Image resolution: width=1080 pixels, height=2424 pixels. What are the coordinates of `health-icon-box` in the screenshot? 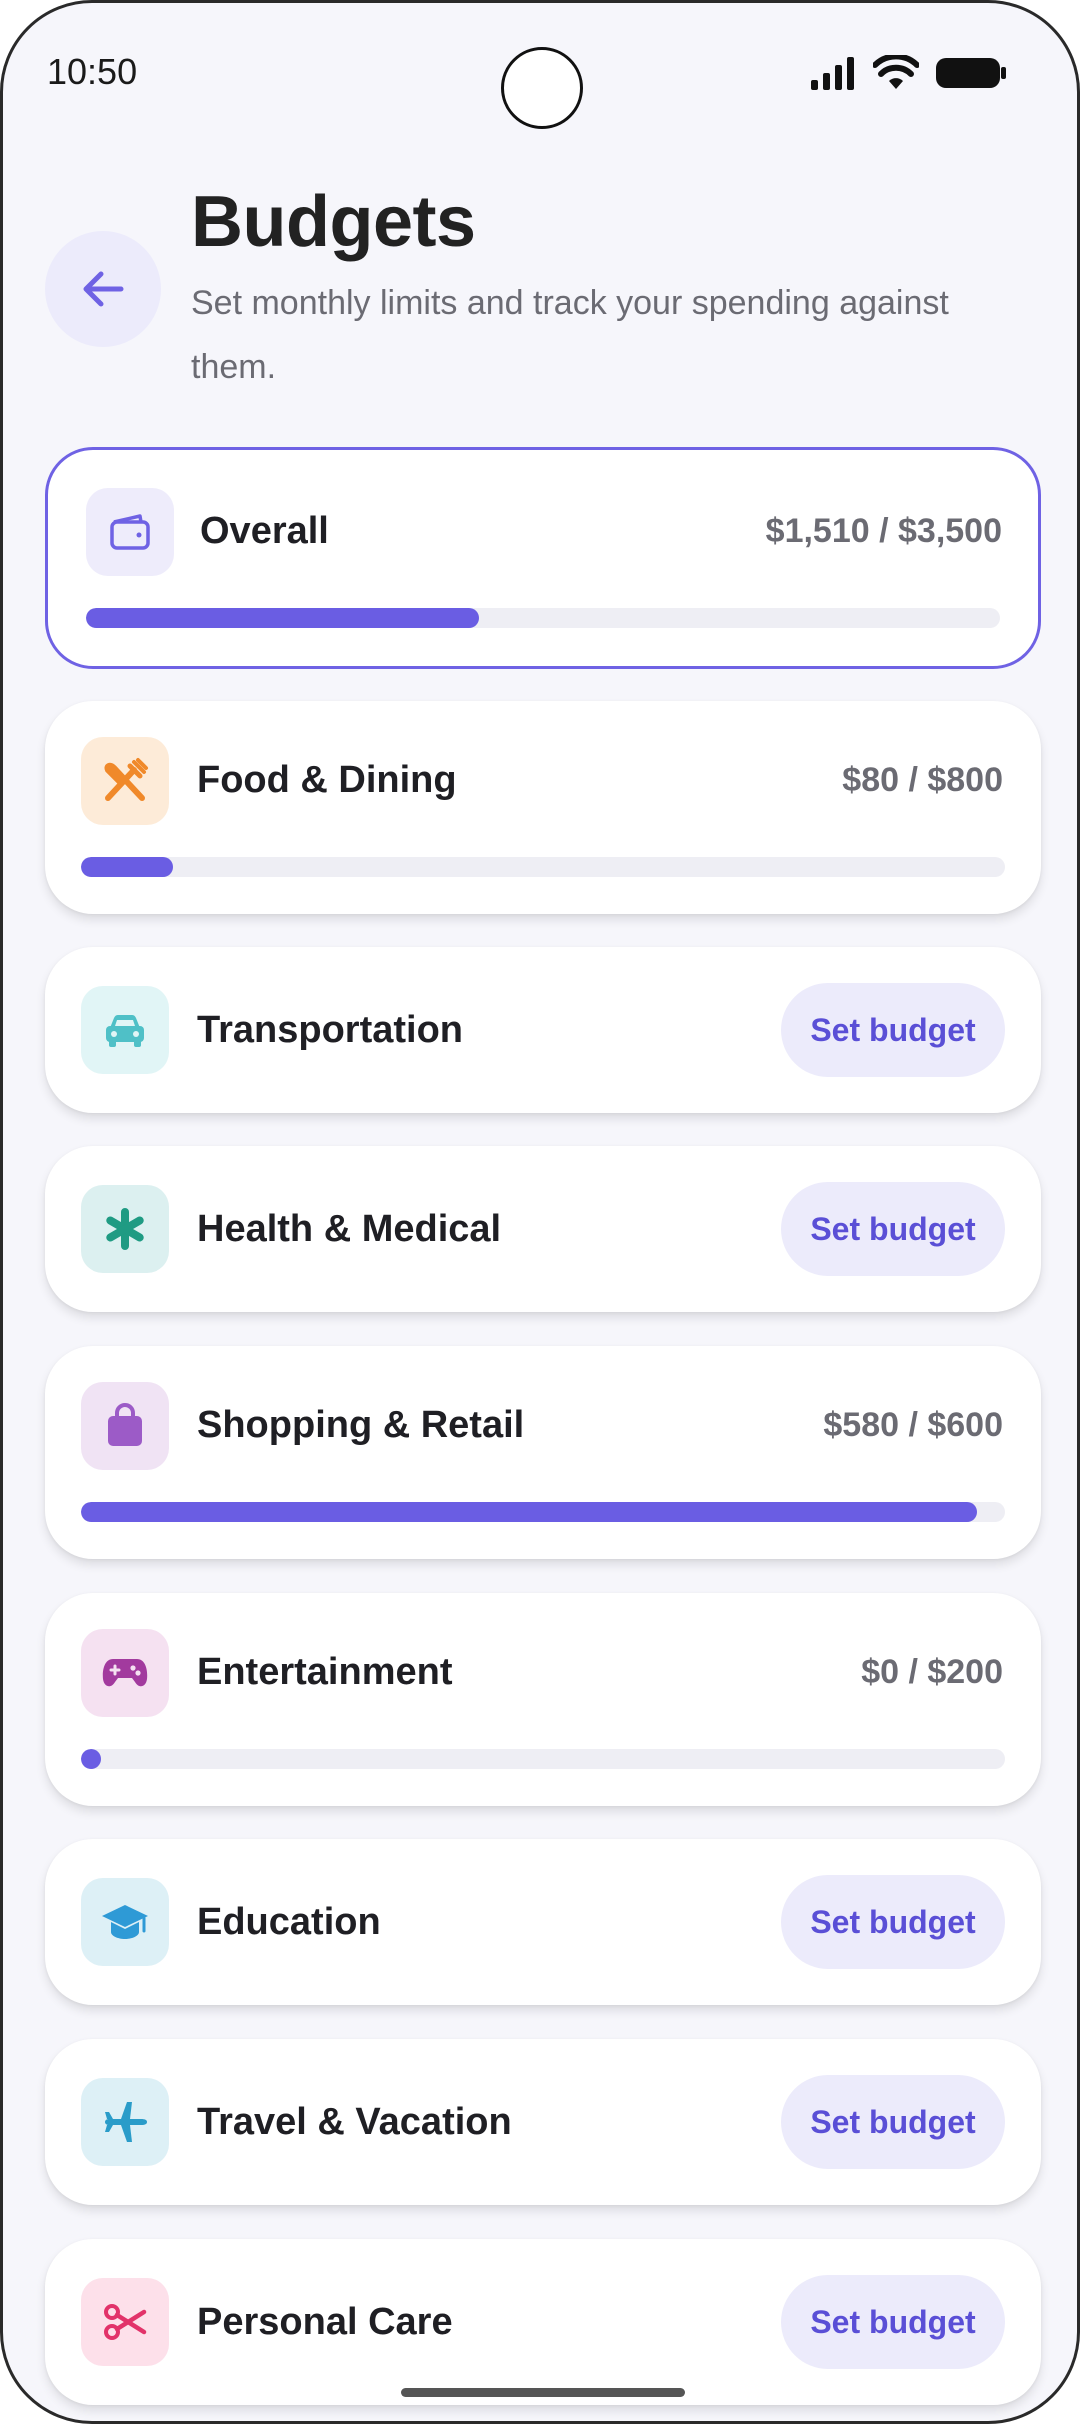 It's located at (125, 1229).